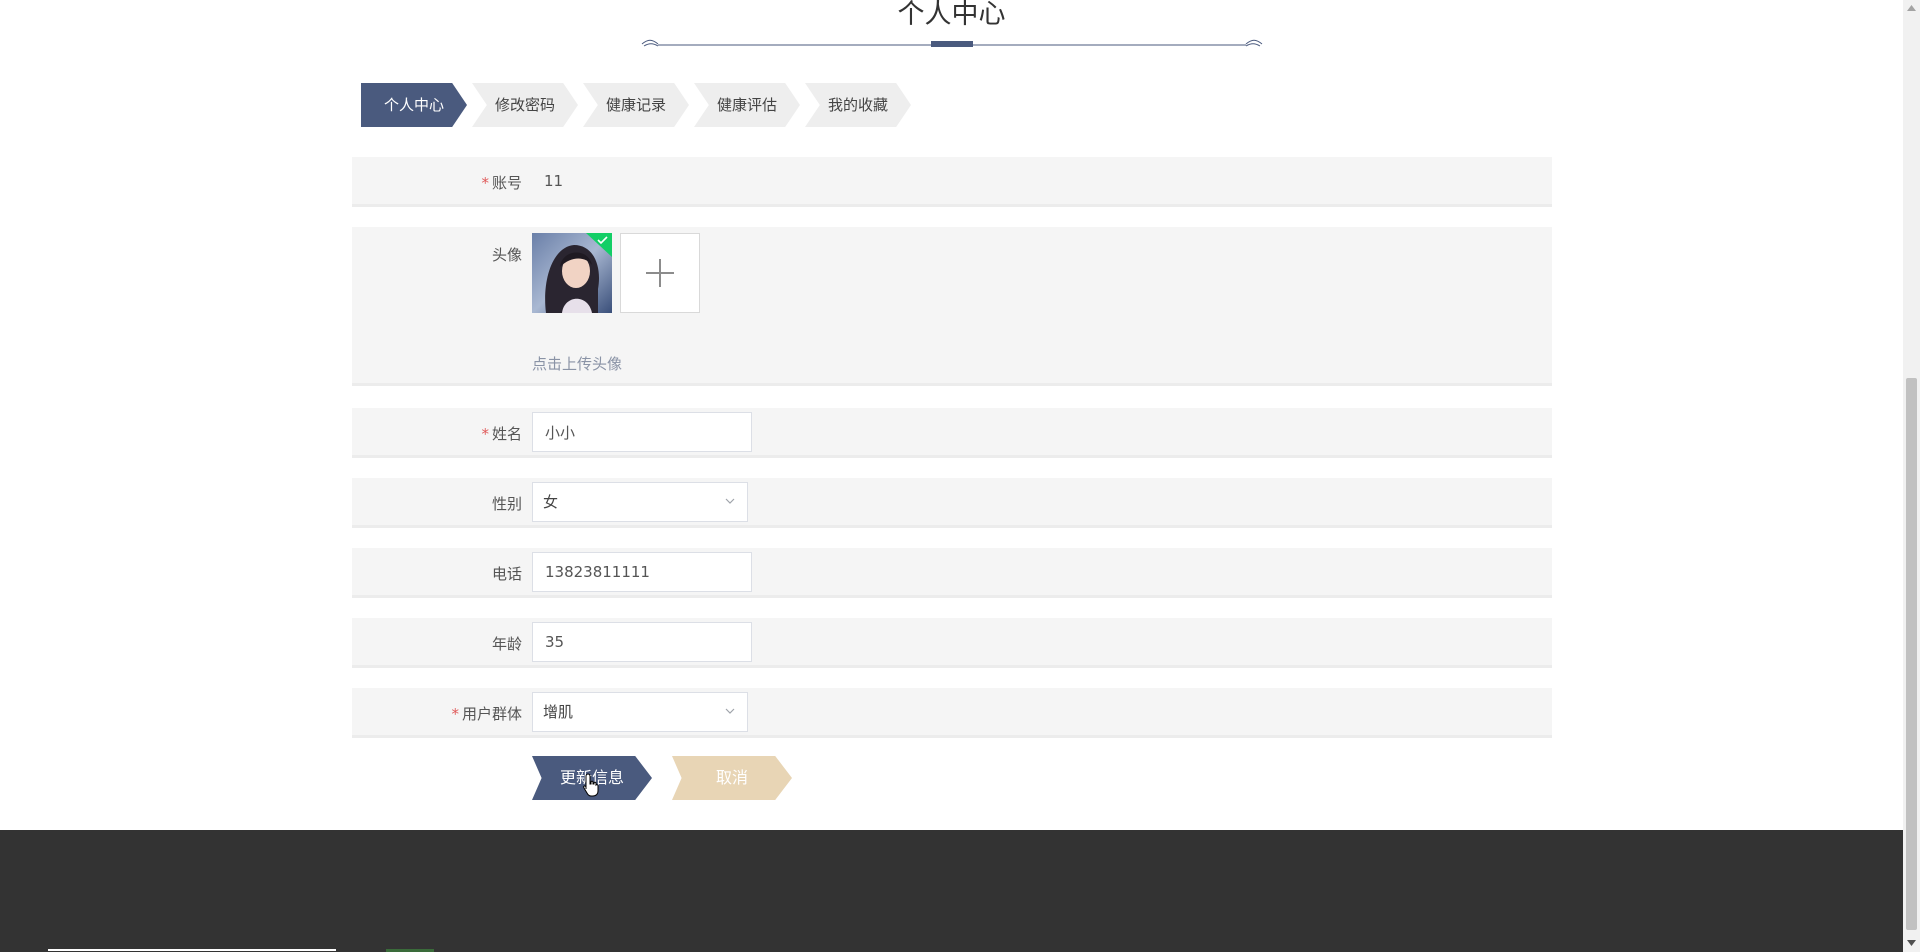 This screenshot has width=1920, height=952. I want to click on site-footer, so click(951, 891).